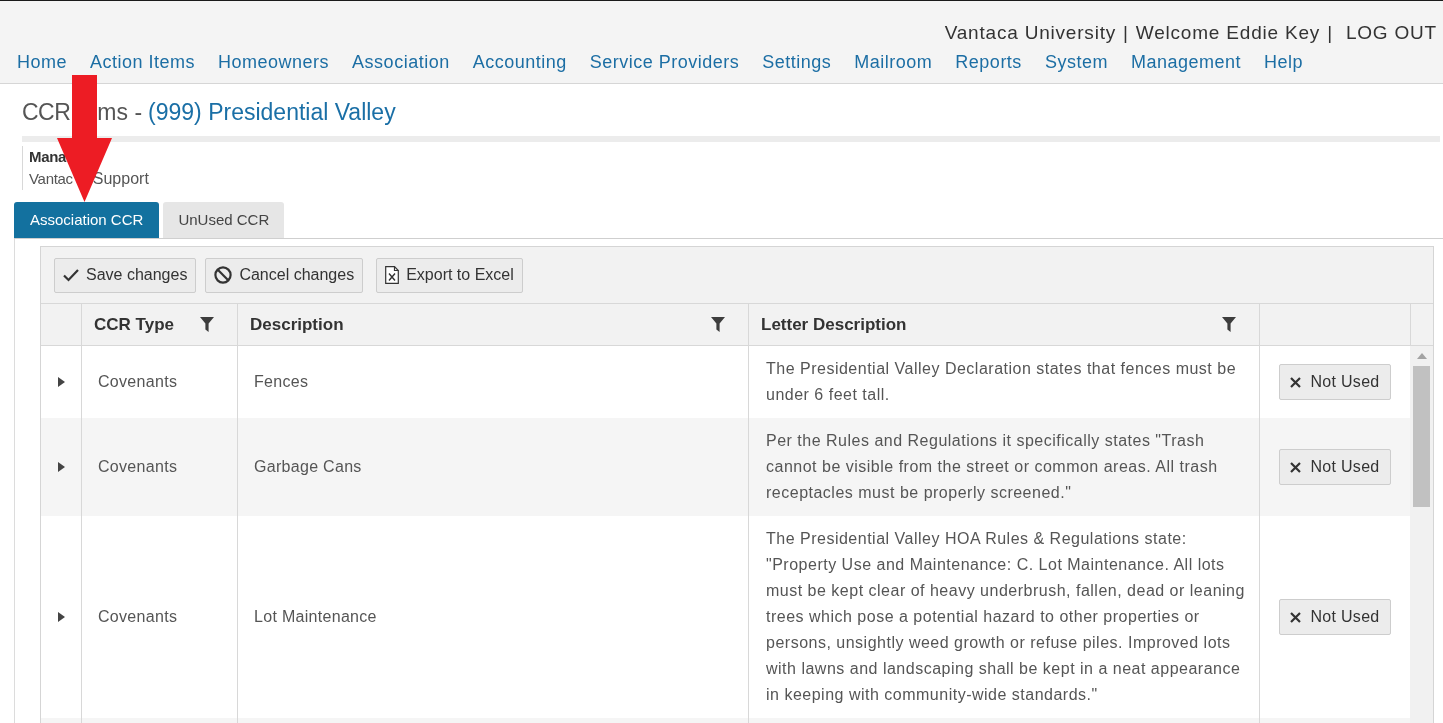 This screenshot has height=723, width=1443. What do you see at coordinates (1283, 62) in the screenshot?
I see `nav-link: Help` at bounding box center [1283, 62].